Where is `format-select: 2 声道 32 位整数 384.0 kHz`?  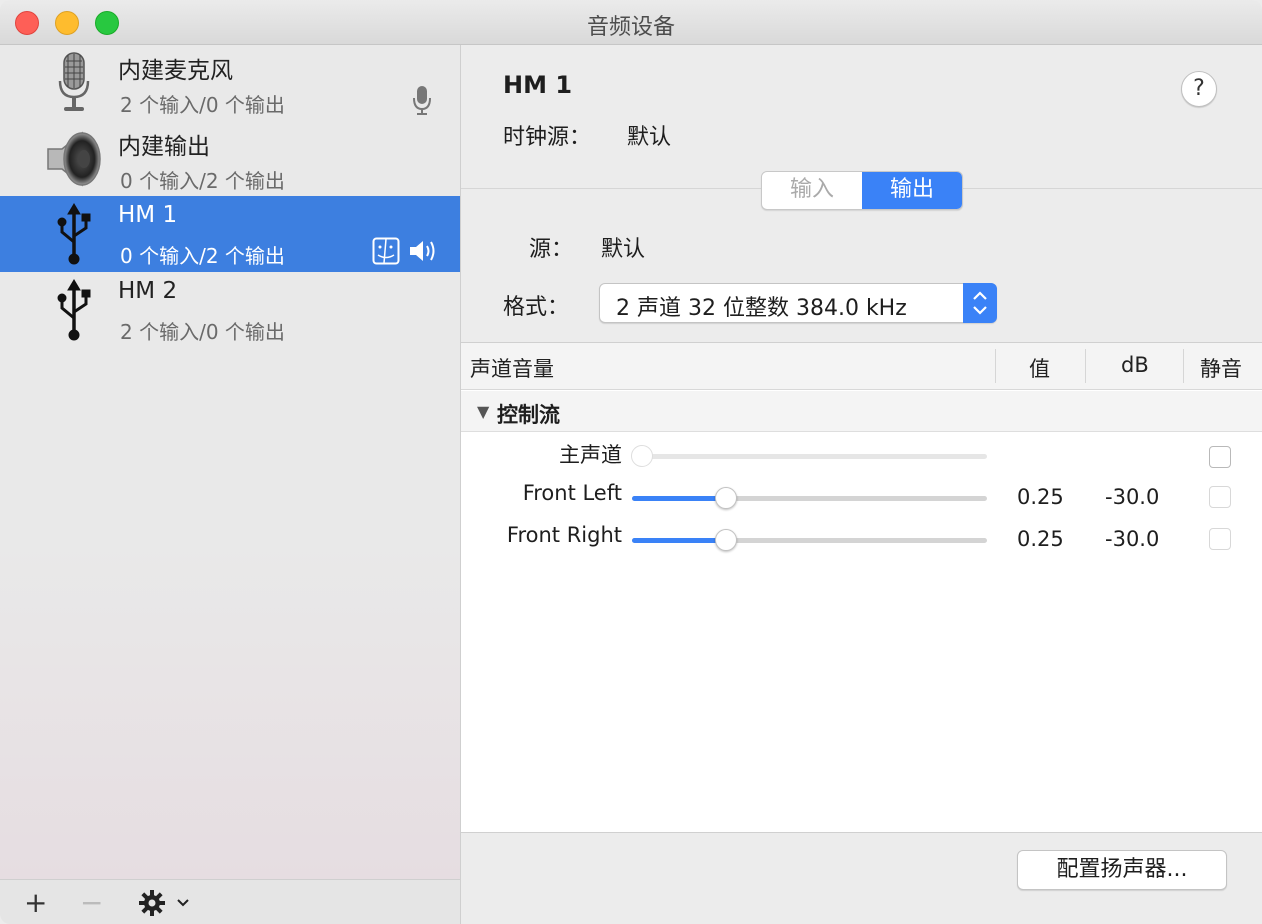 format-select: 2 声道 32 位整数 384.0 kHz is located at coordinates (798, 303).